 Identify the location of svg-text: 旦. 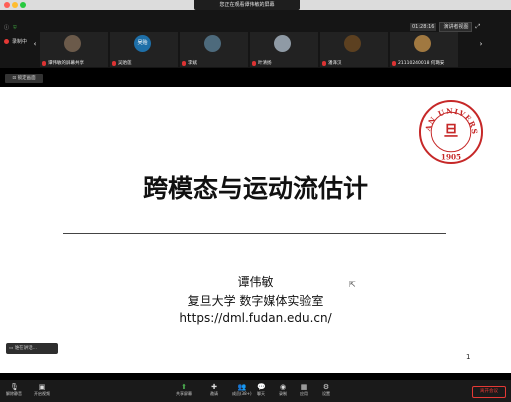
(451, 131).